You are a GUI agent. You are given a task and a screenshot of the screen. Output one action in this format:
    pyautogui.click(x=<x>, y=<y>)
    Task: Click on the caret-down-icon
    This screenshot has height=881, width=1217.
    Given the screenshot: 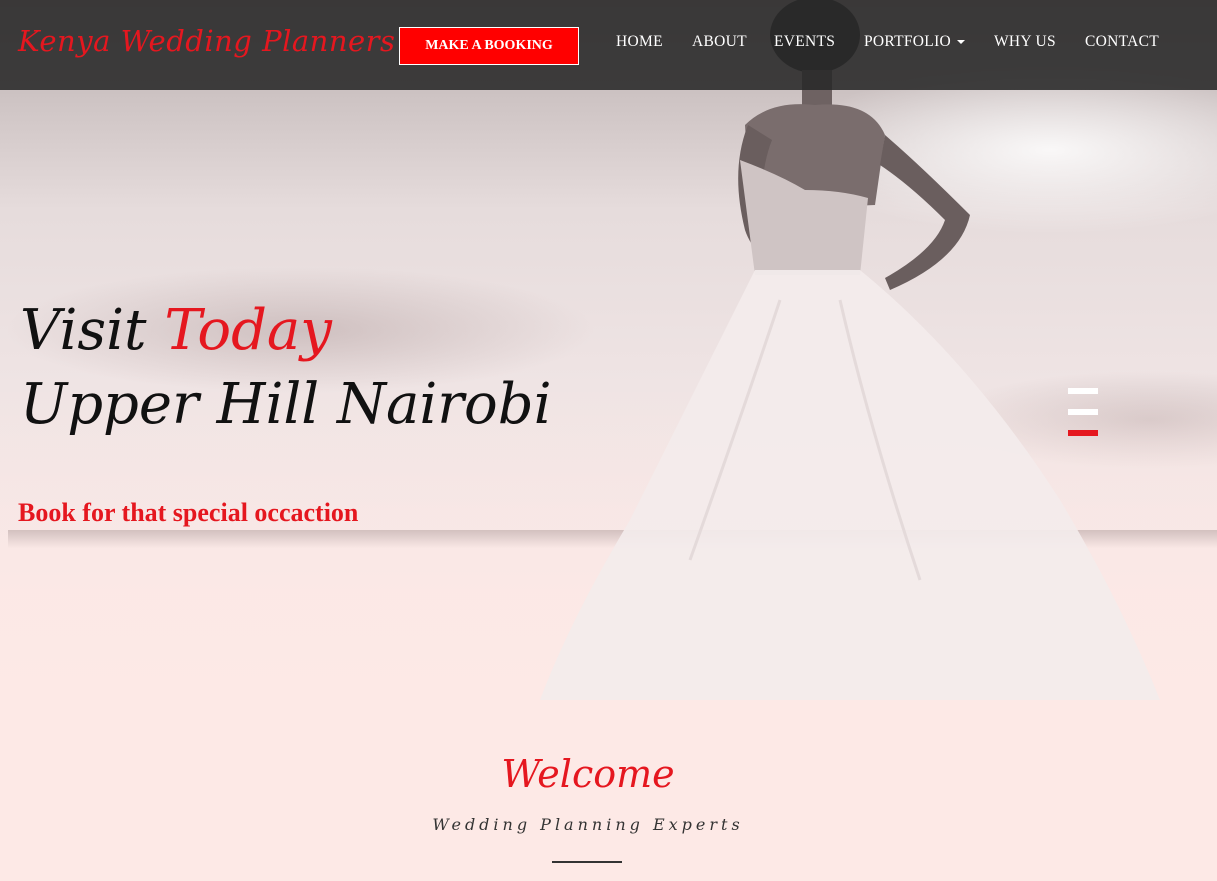 What is the action you would take?
    pyautogui.click(x=961, y=42)
    